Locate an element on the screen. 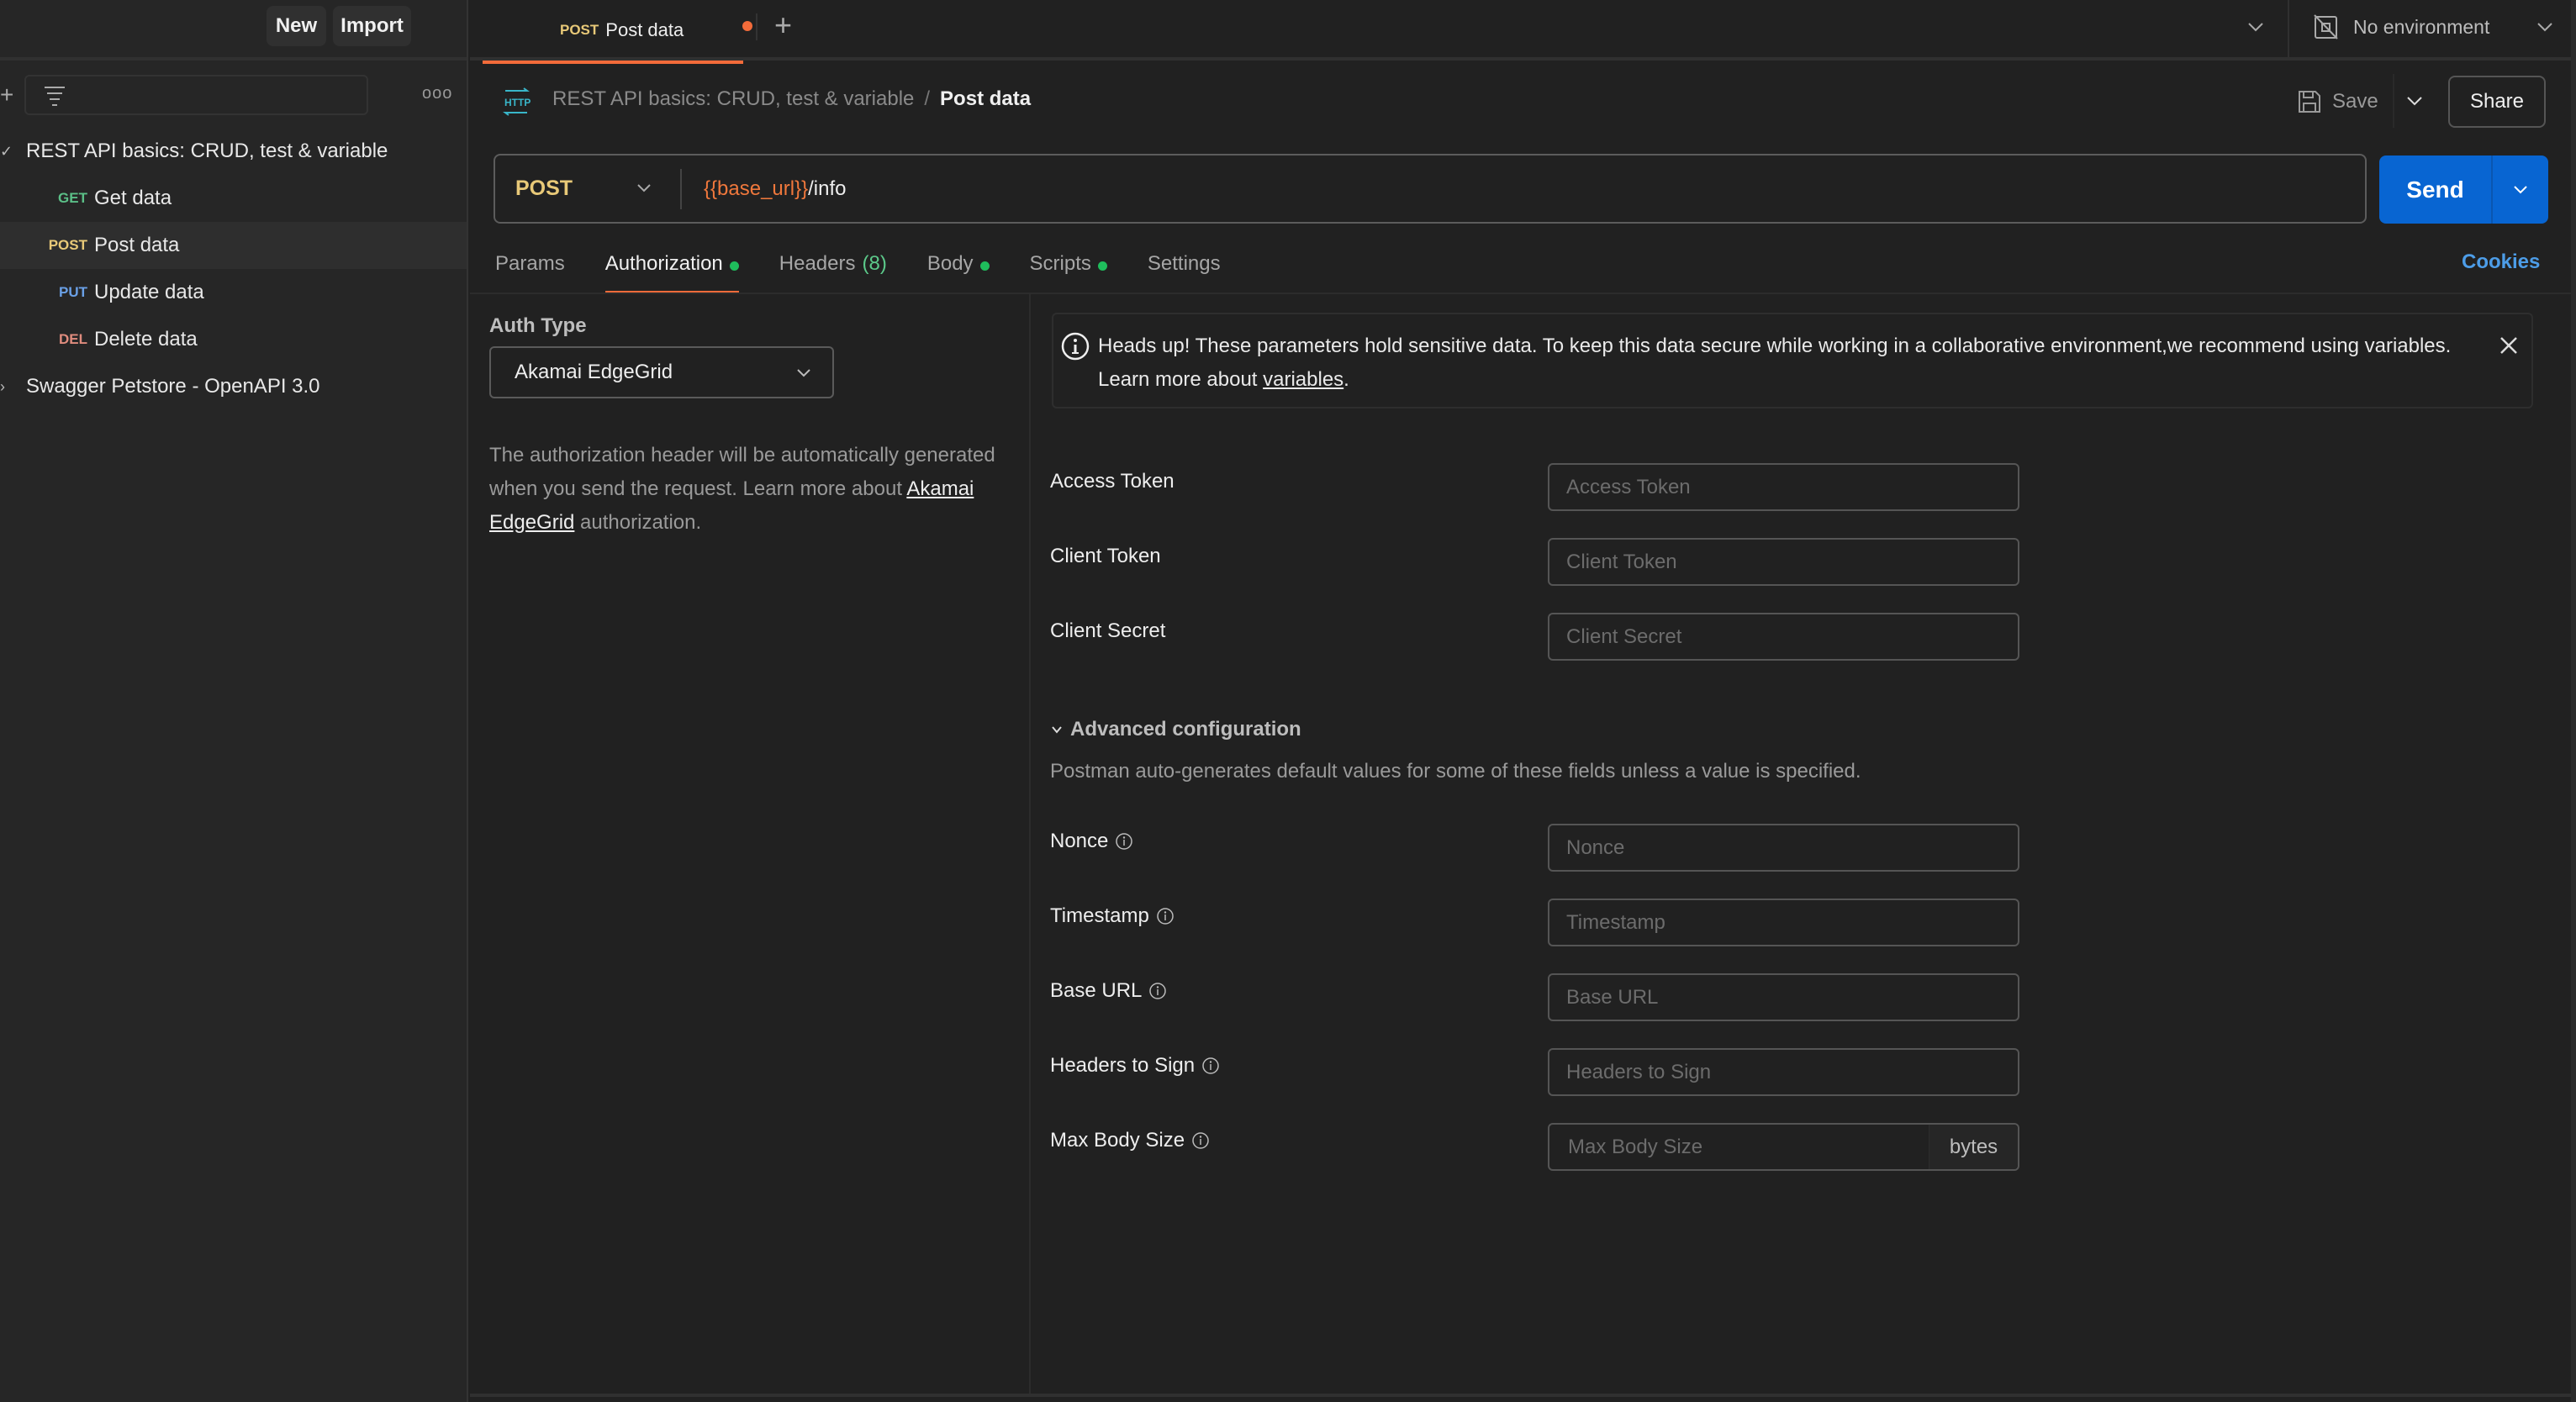 This screenshot has width=2576, height=1402. method-badge: POST is located at coordinates (67, 245).